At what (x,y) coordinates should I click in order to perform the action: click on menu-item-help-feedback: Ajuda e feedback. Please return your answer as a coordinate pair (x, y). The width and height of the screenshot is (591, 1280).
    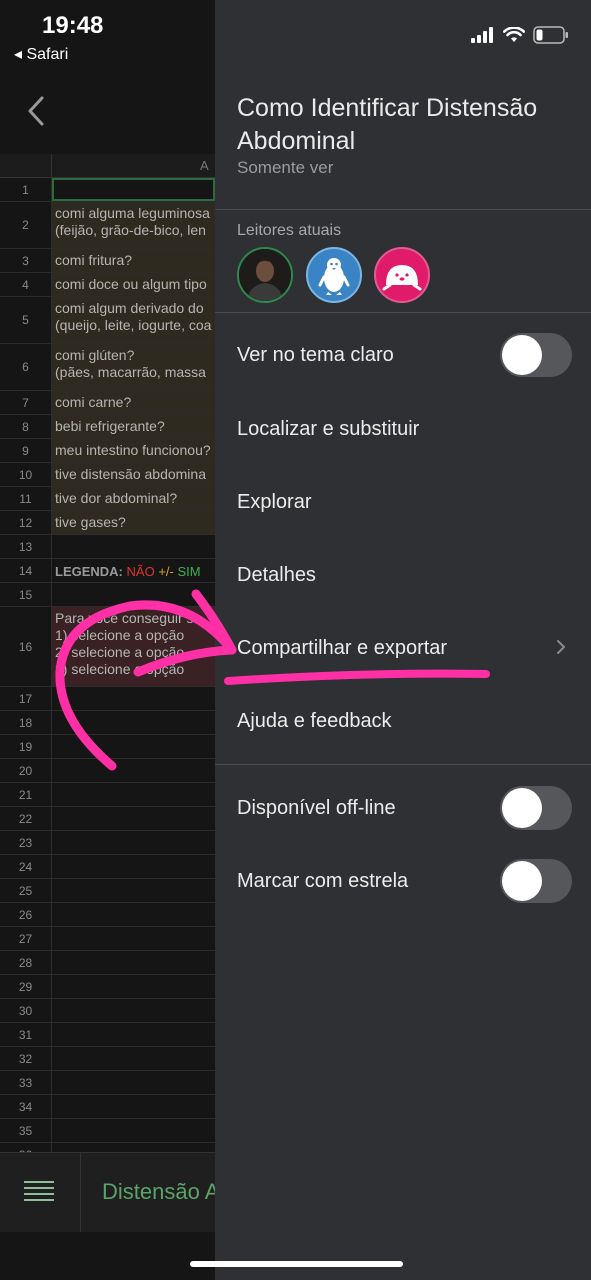
    Looking at the image, I should click on (314, 721).